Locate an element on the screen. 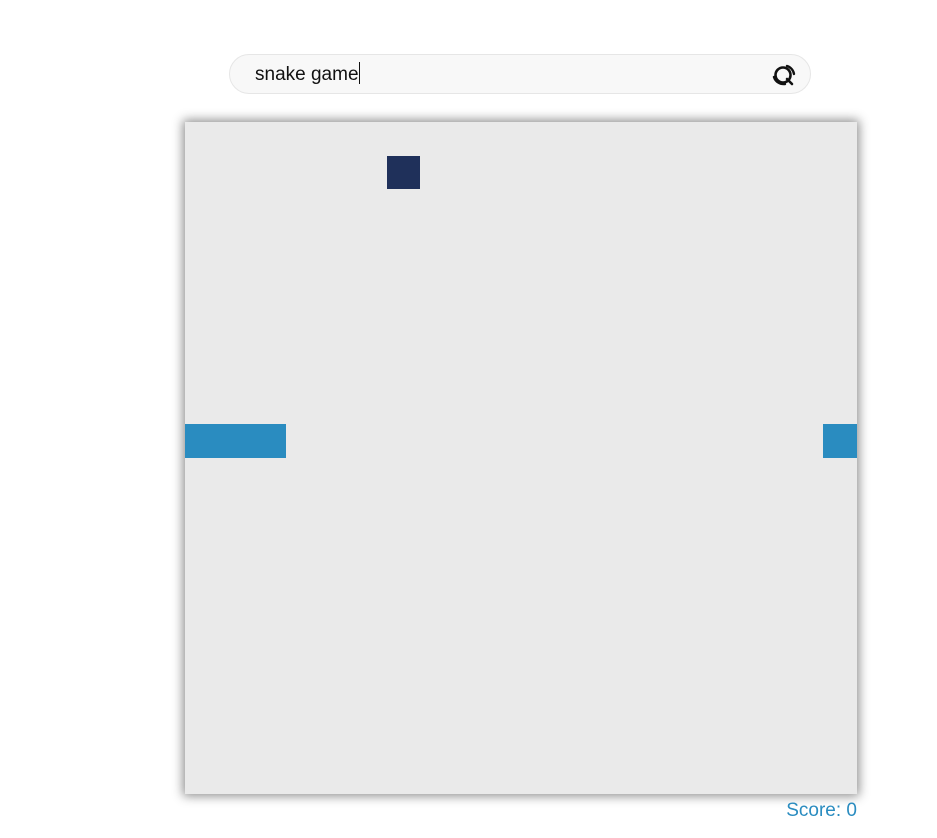 This screenshot has width=937, height=838. score-label: Score: 0 is located at coordinates (821, 810).